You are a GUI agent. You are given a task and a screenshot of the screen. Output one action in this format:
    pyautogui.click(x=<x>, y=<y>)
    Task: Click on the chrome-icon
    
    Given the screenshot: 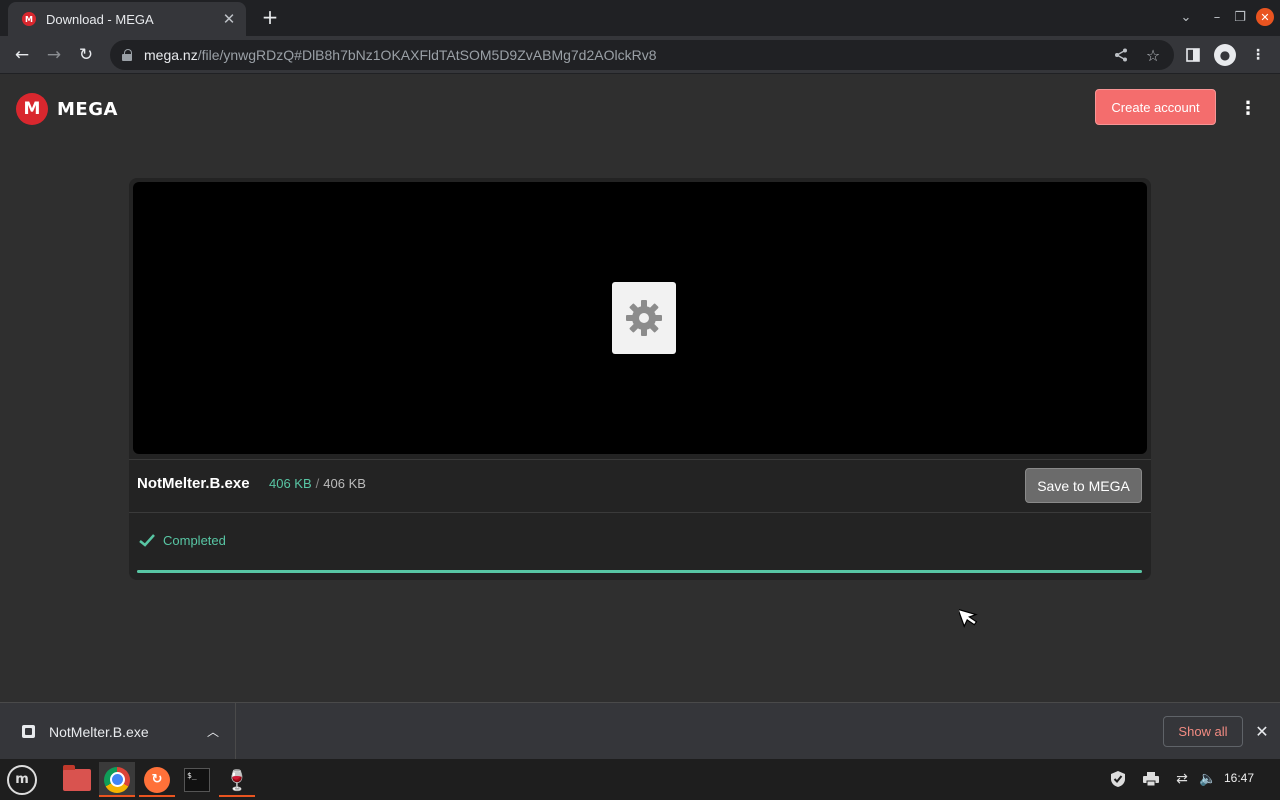 What is the action you would take?
    pyautogui.click(x=117, y=779)
    